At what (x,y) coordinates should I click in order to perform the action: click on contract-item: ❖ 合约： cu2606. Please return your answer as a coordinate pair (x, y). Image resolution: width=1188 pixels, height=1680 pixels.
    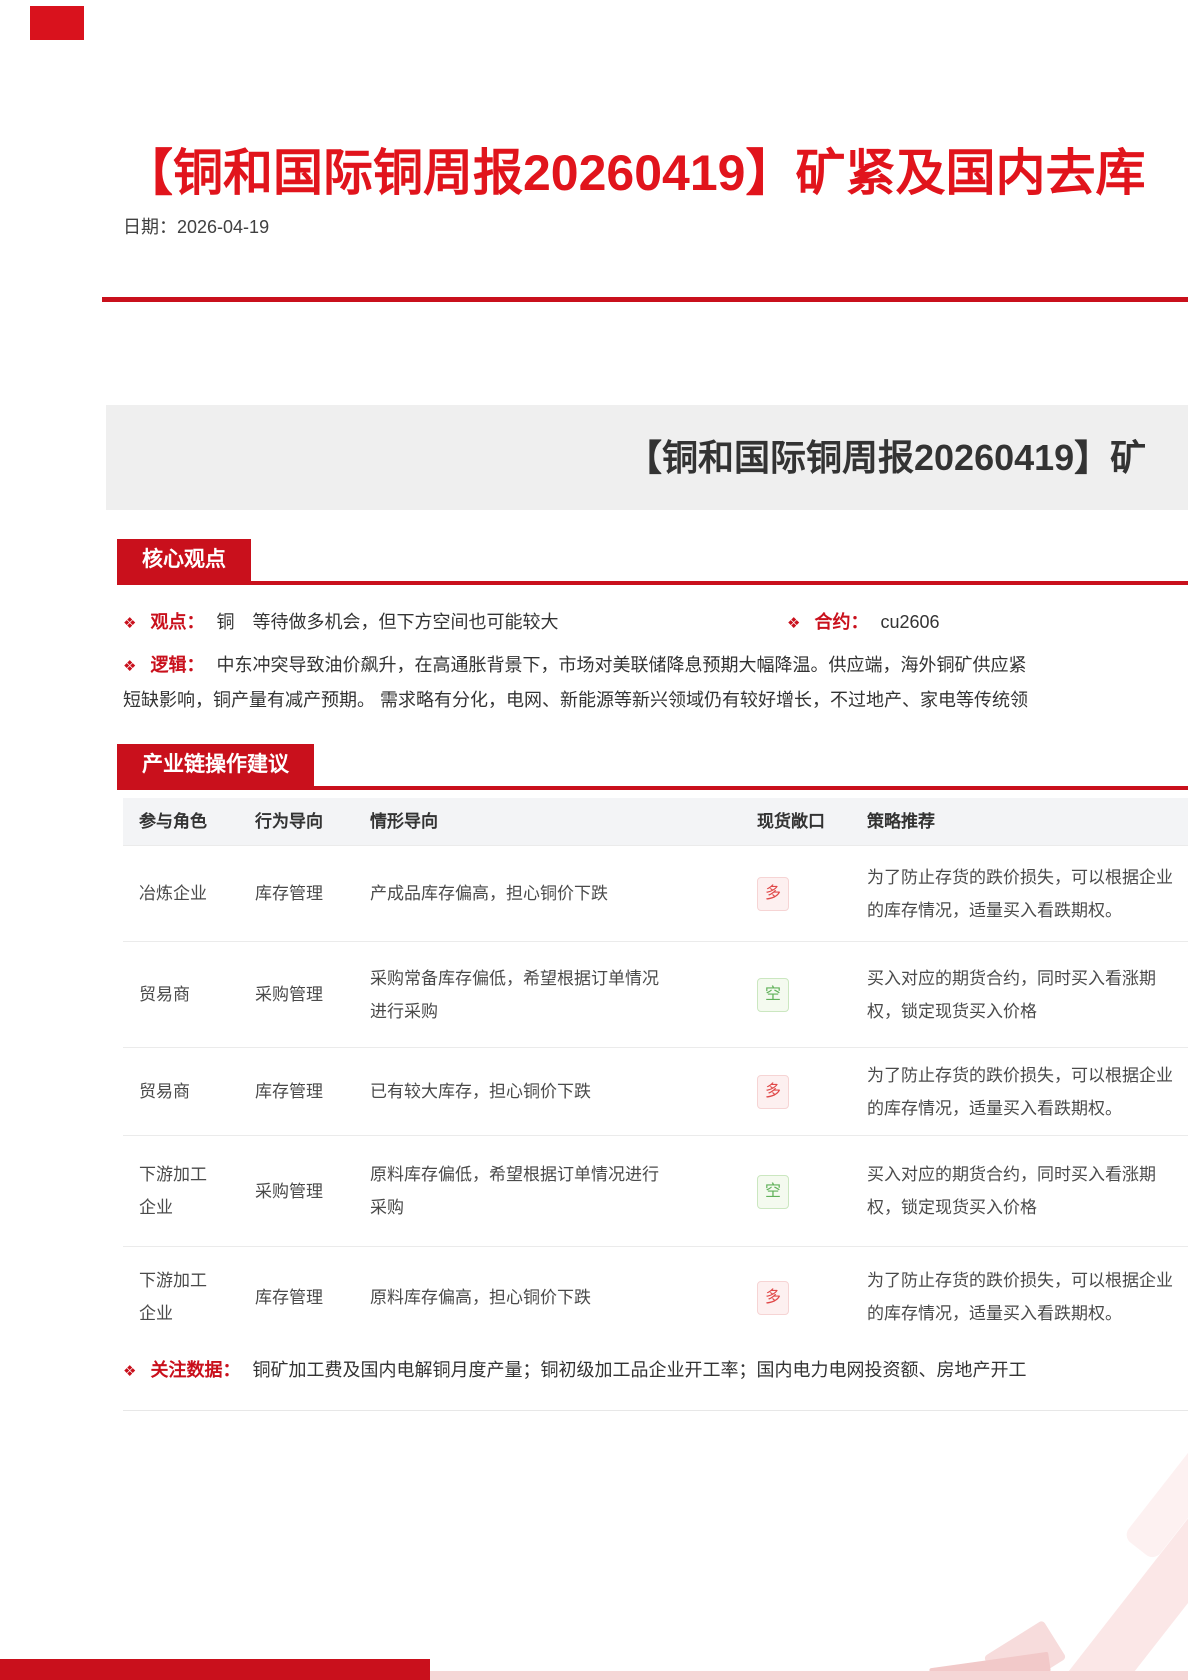
    Looking at the image, I should click on (863, 621).